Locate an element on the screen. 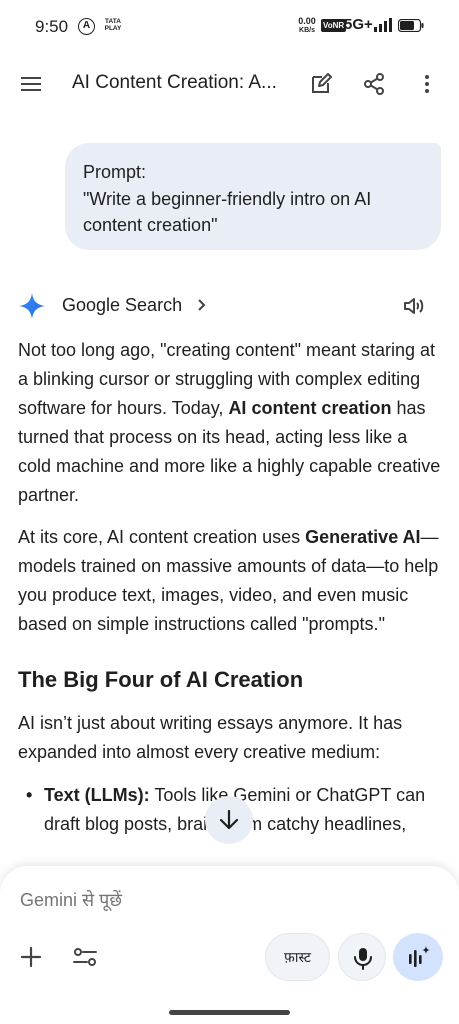 The width and height of the screenshot is (459, 1024). app-bar: AI Content Creation is located at coordinates (229, 84).